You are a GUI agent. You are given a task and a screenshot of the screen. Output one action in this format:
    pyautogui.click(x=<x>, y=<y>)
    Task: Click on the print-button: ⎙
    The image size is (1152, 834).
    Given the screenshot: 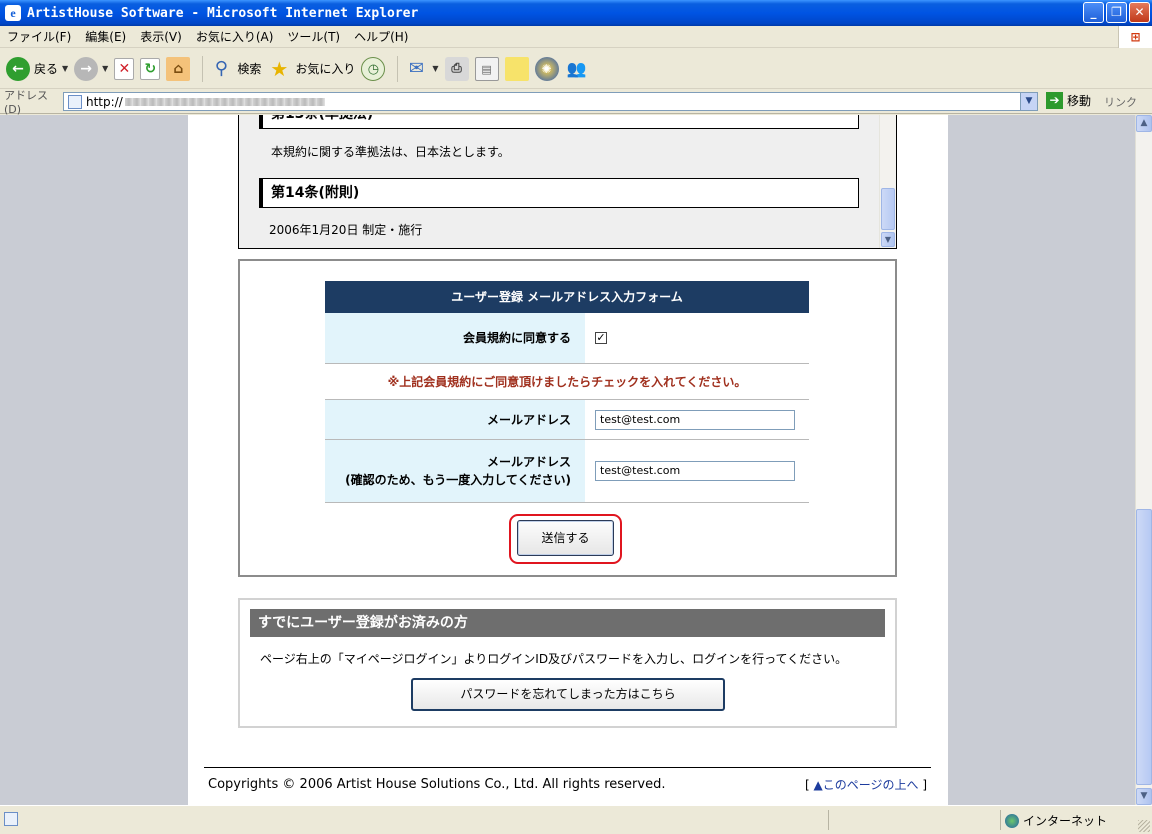 What is the action you would take?
    pyautogui.click(x=456, y=69)
    